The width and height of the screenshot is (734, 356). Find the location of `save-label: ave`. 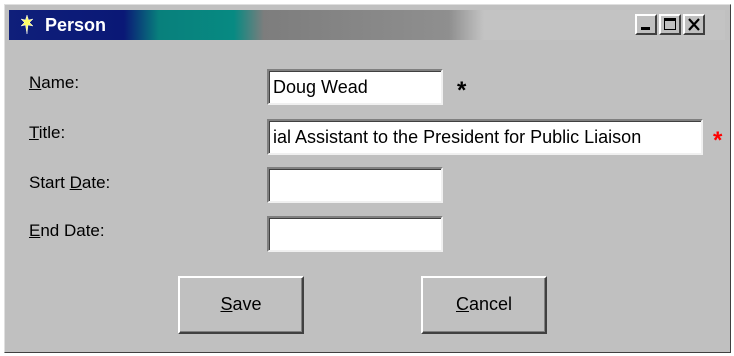

save-label: ave is located at coordinates (247, 304).